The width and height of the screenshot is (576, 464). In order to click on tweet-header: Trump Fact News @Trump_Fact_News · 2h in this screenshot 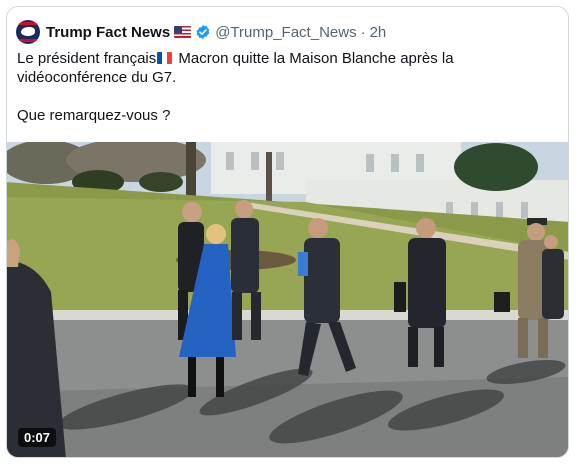, I will do `click(201, 32)`.